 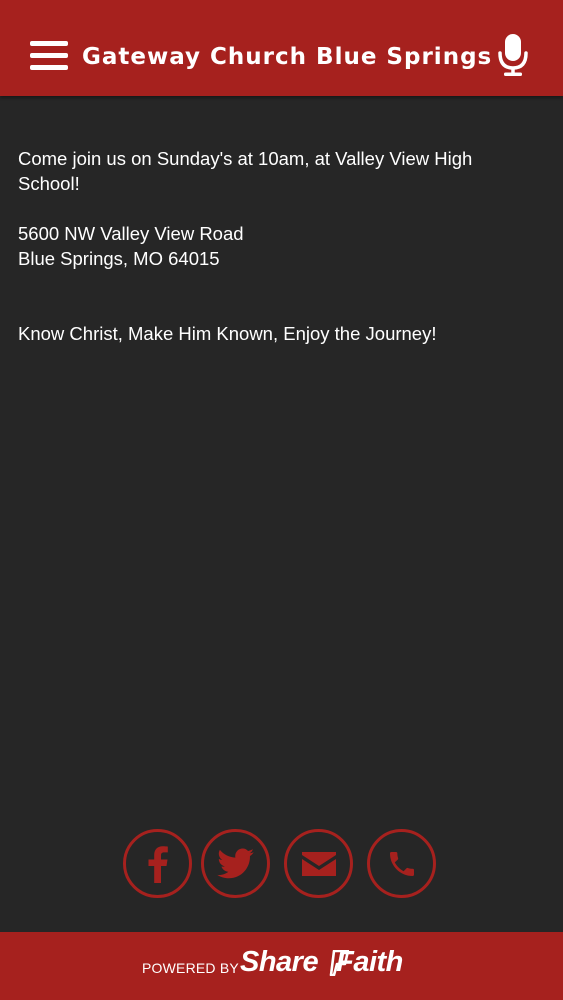 What do you see at coordinates (339, 963) in the screenshot?
I see `sharefaith-flag-icon` at bounding box center [339, 963].